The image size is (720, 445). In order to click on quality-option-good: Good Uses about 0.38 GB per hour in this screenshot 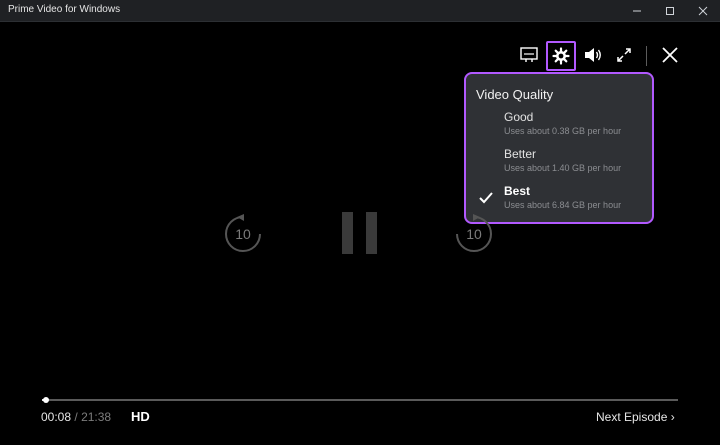, I will do `click(559, 128)`.